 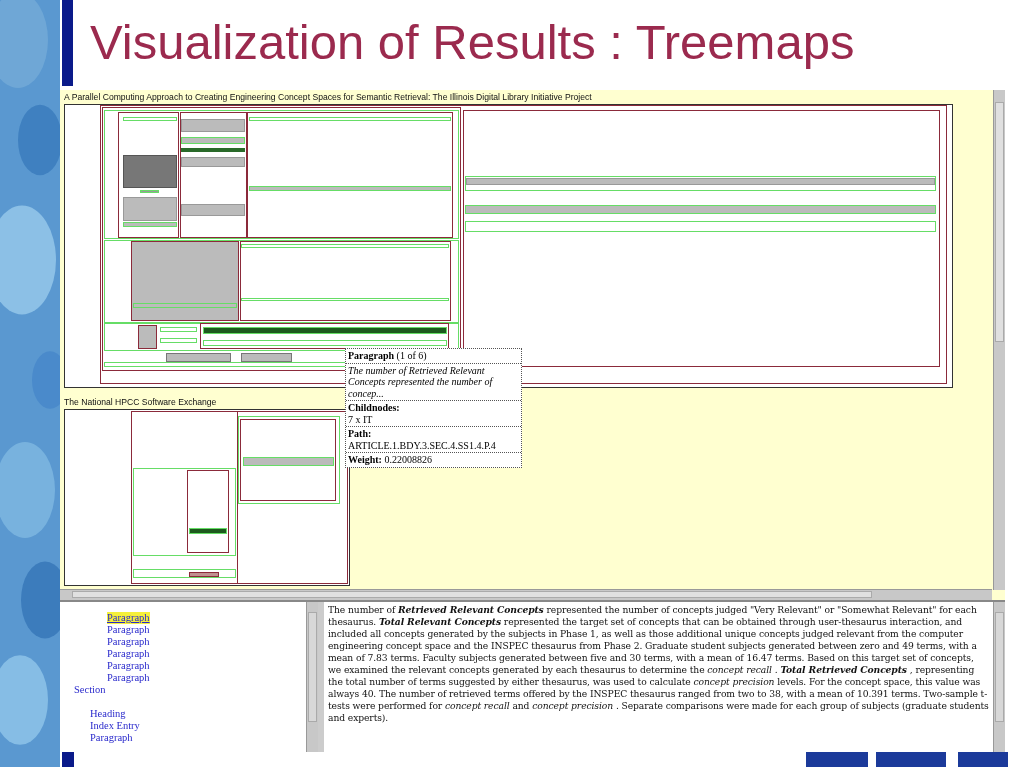 I want to click on treemap-drawing, so click(x=207, y=497).